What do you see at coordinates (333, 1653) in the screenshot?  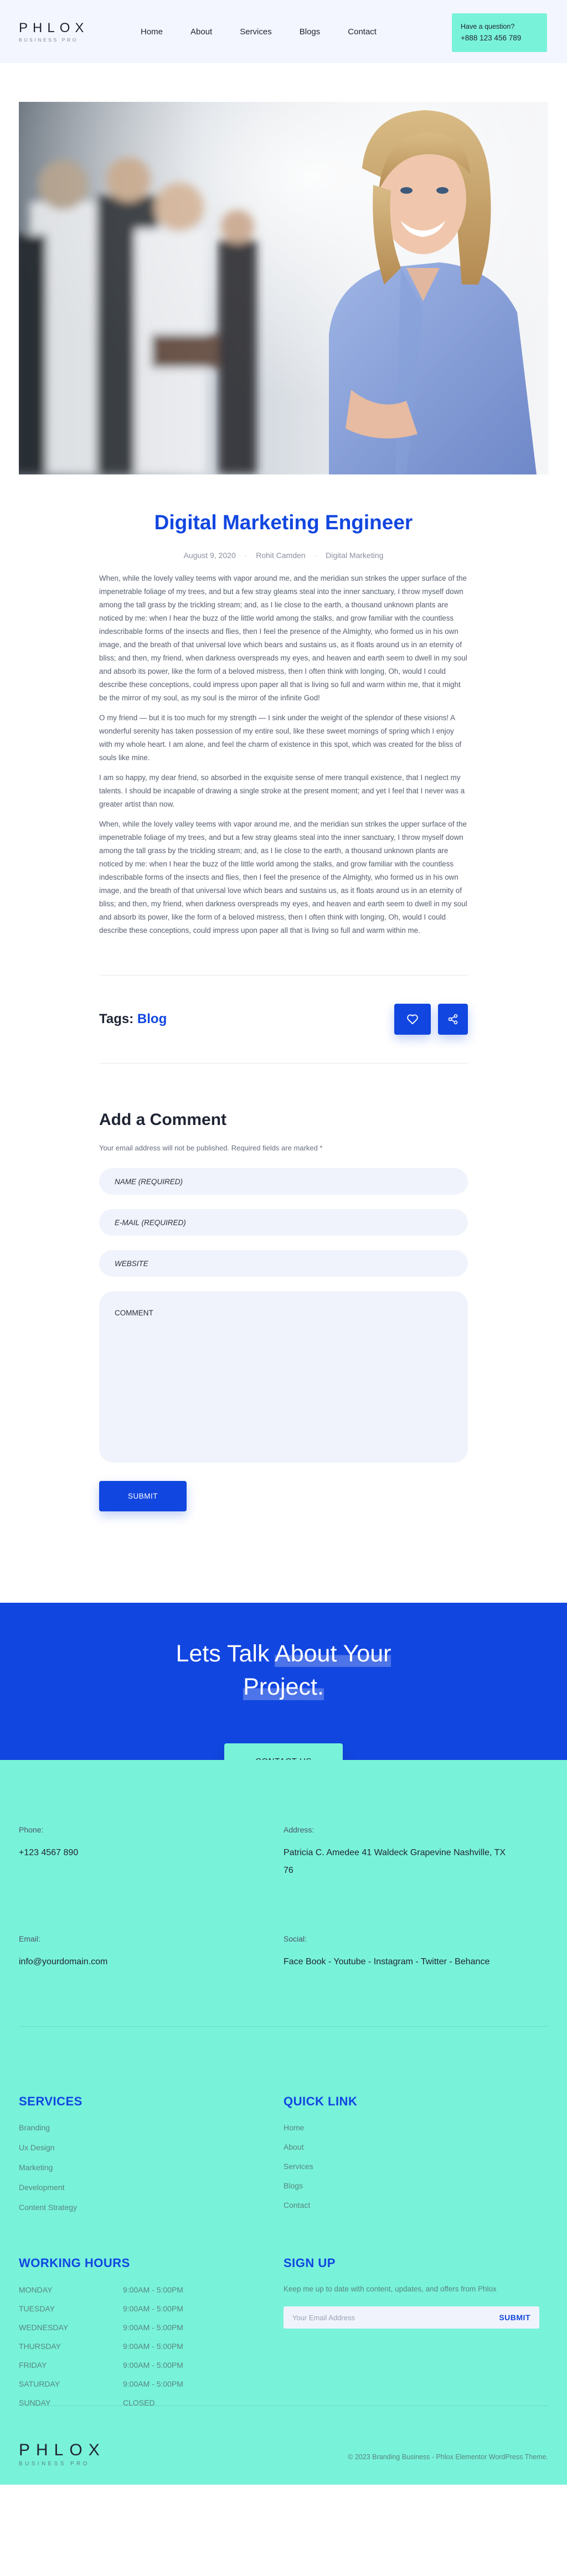 I see `cta-title-highlight: About Your` at bounding box center [333, 1653].